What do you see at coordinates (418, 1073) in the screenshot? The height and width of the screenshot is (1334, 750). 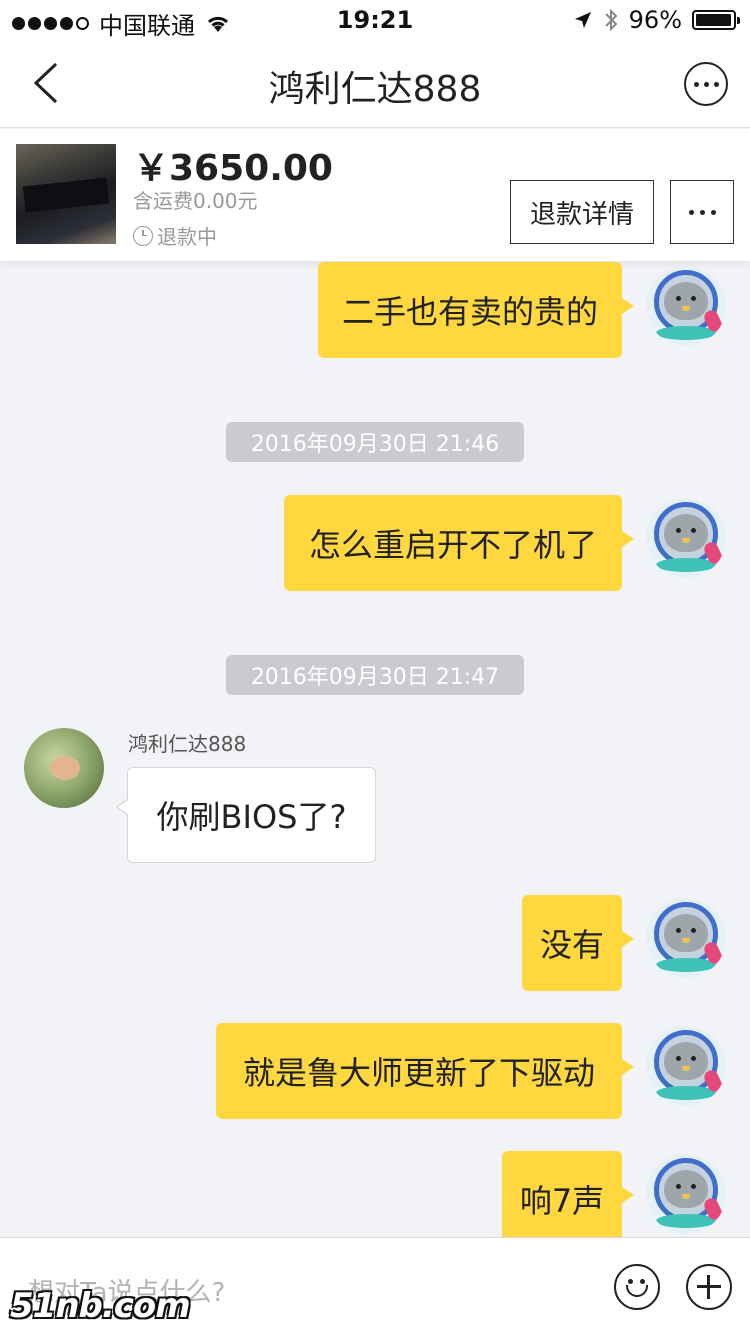 I see `message-text: 就是鲁大师更新了下驱动` at bounding box center [418, 1073].